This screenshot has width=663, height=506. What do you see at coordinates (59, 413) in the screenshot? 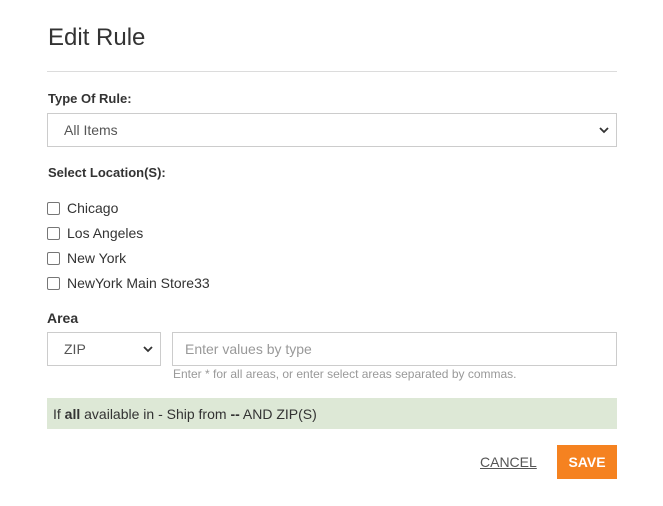
I see `summary-prefix: If` at bounding box center [59, 413].